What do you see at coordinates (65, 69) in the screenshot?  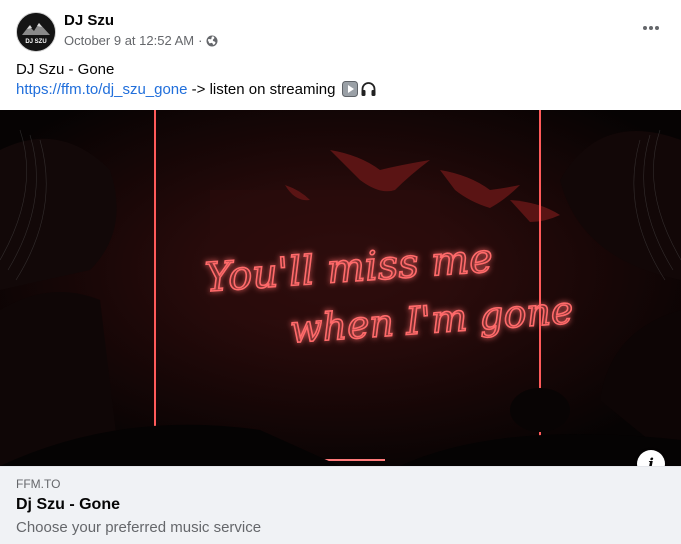 I see `post-text-line-1: DJ Szu - Gone` at bounding box center [65, 69].